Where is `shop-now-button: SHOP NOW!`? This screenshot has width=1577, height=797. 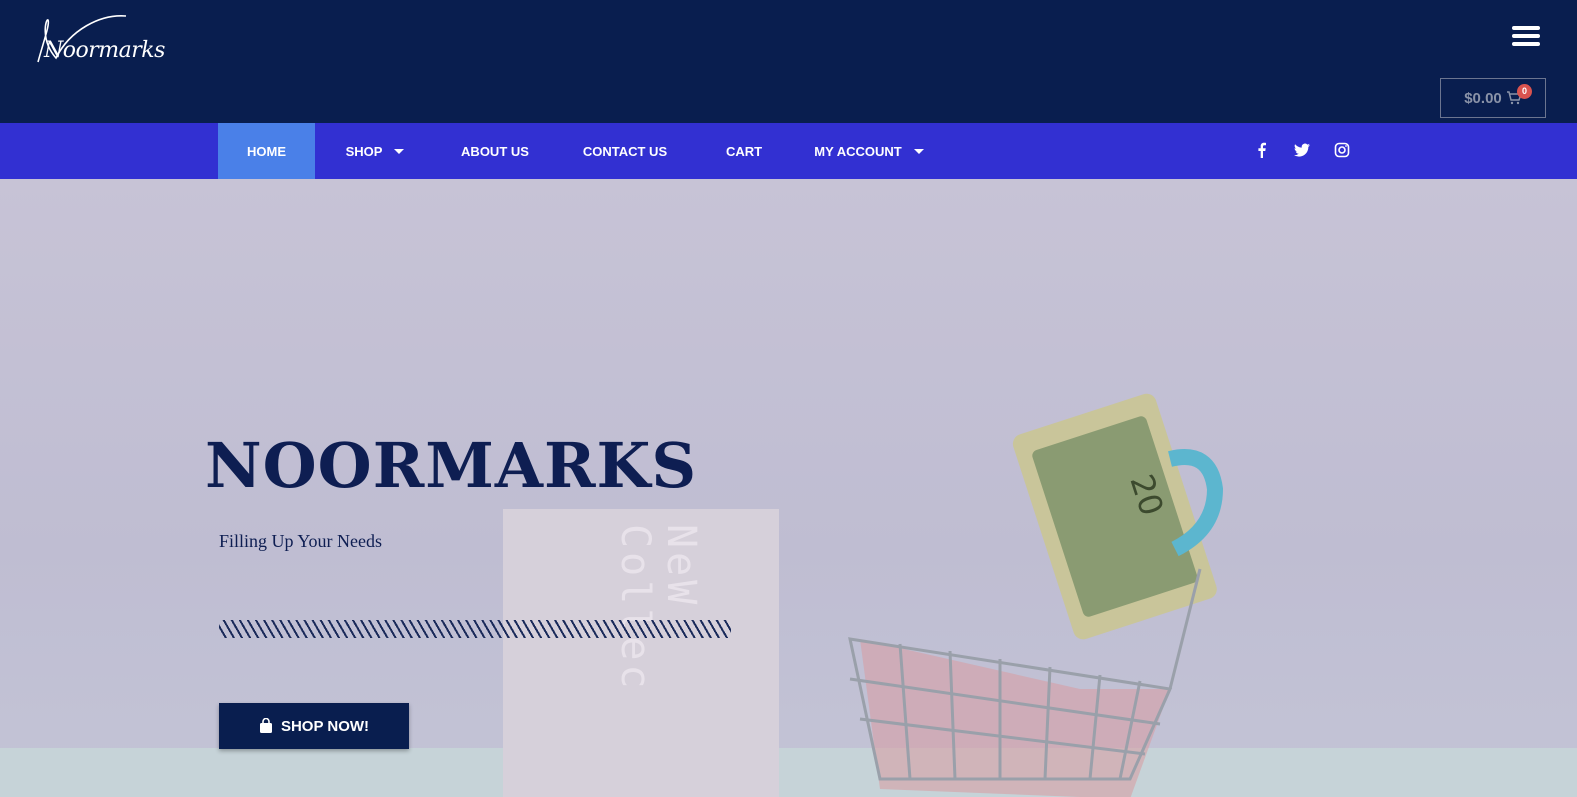
shop-now-button: SHOP NOW! is located at coordinates (314, 726).